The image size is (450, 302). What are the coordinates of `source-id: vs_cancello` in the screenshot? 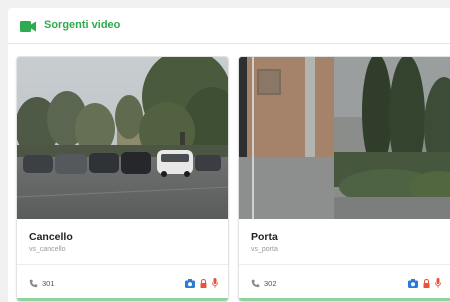 It's located at (47, 249).